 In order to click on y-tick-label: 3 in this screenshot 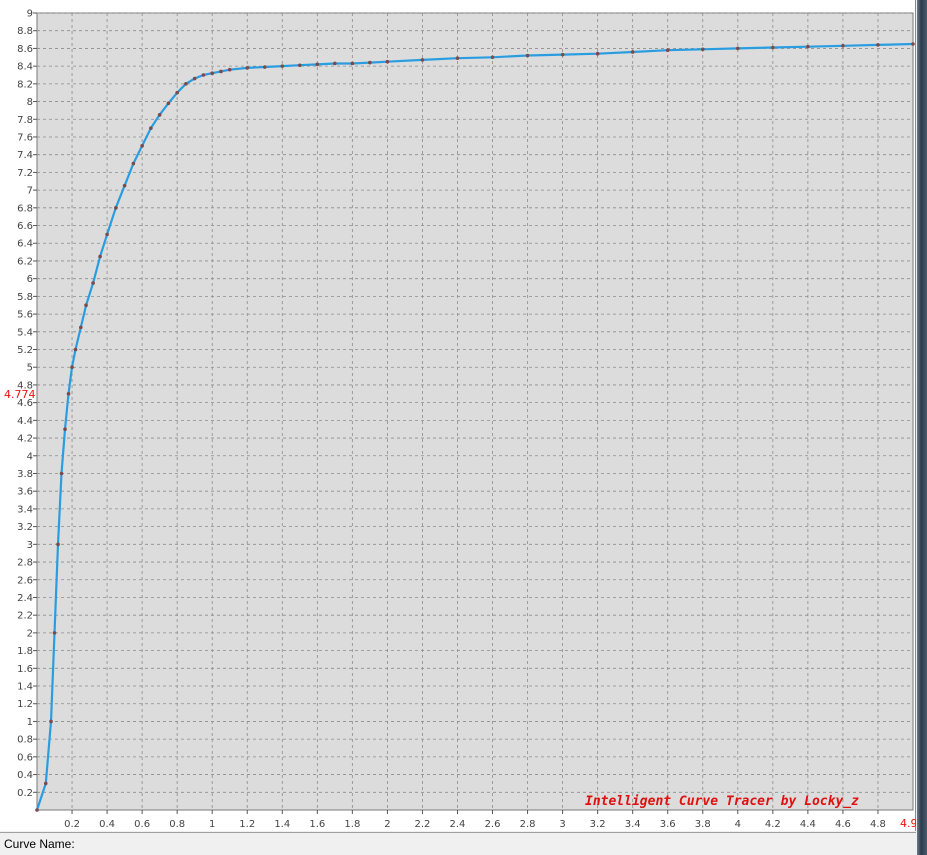, I will do `click(30, 545)`.